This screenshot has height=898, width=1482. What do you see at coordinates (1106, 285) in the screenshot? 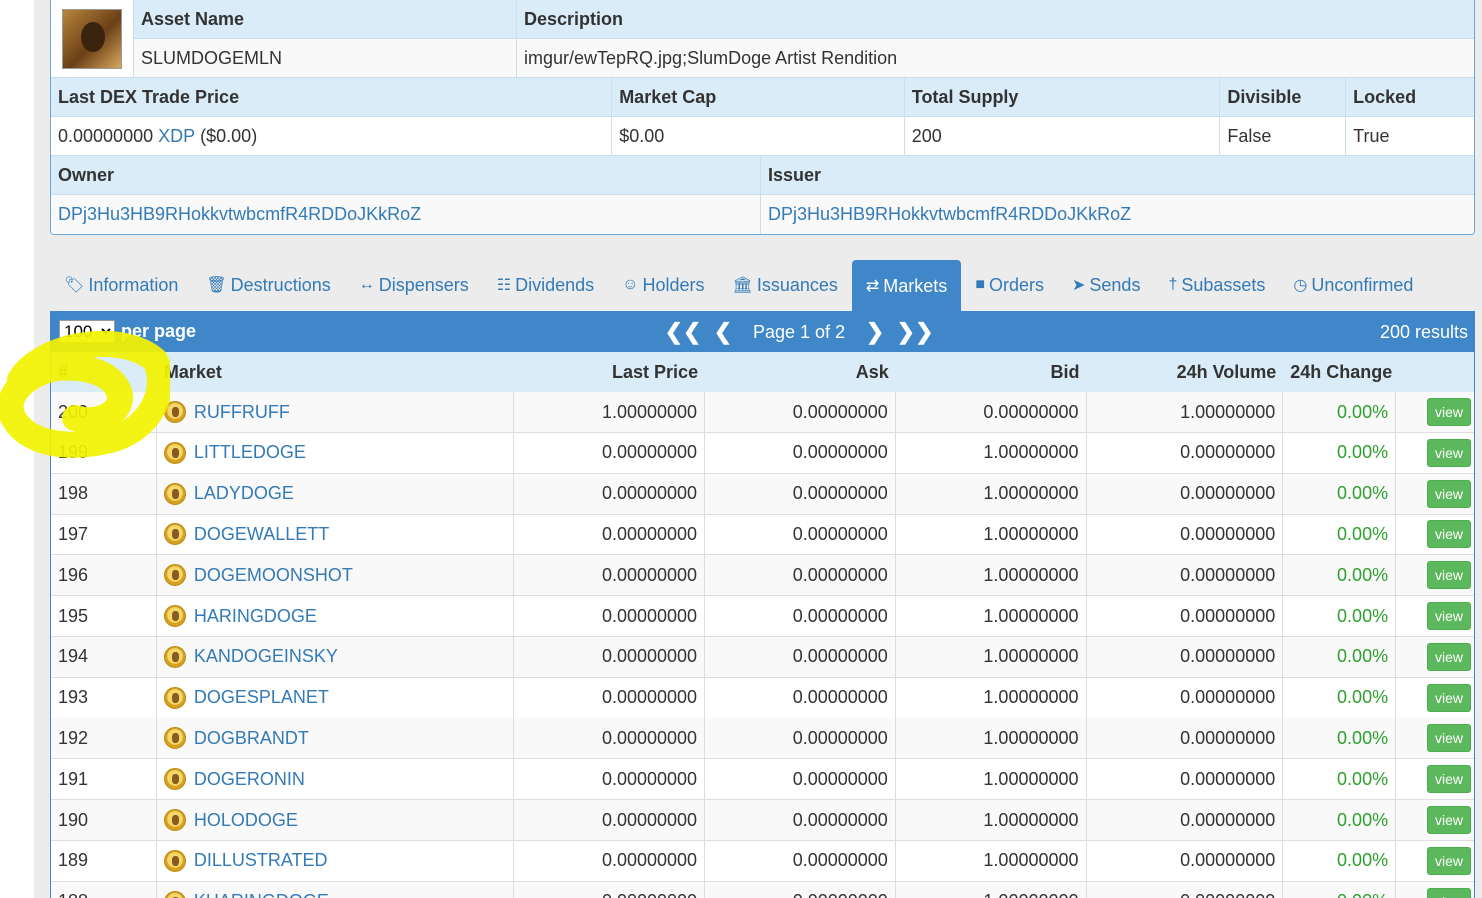
I see `tab-sends: ➤ Sends` at bounding box center [1106, 285].